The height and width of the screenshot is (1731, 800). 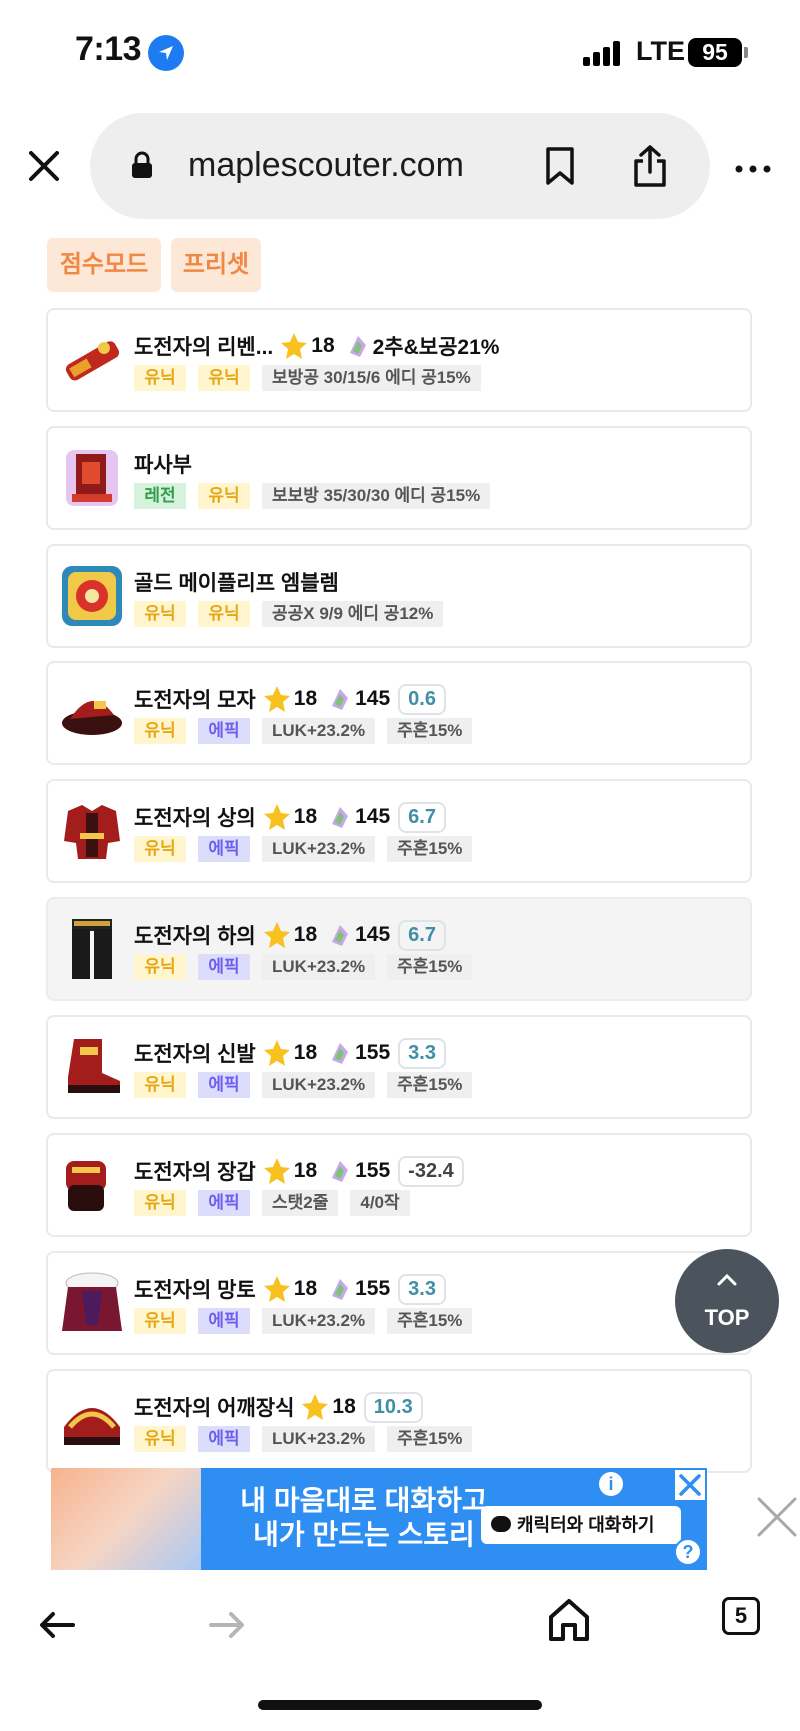 I want to click on tabs-button: 5, so click(x=741, y=1616).